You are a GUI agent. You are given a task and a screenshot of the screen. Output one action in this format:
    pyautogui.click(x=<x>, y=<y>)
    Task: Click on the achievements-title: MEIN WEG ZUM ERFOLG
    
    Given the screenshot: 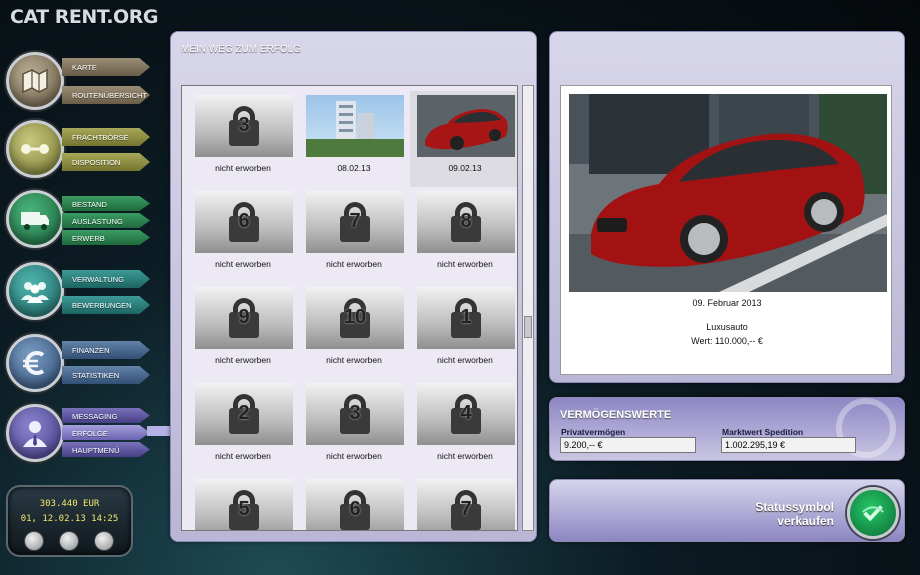 What is the action you would take?
    pyautogui.click(x=241, y=49)
    